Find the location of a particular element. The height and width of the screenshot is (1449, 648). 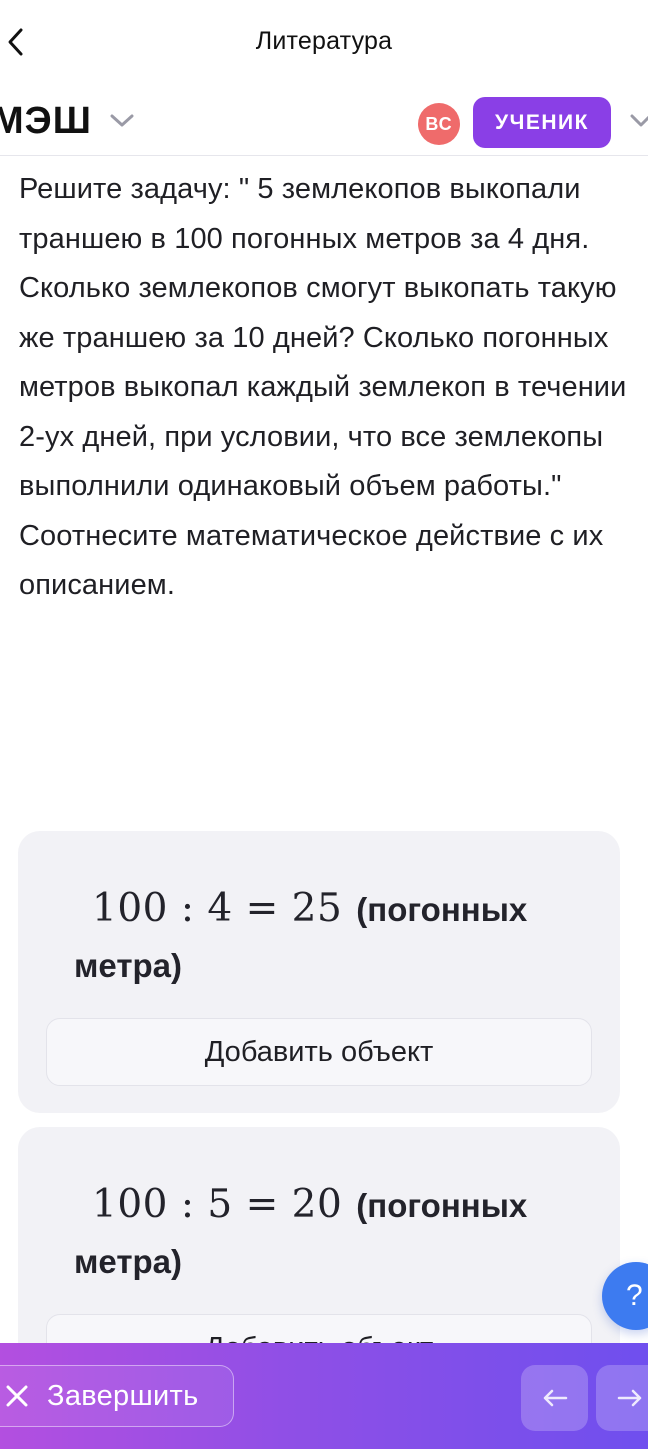

bottom-bar: Завершить is located at coordinates (324, 1396).